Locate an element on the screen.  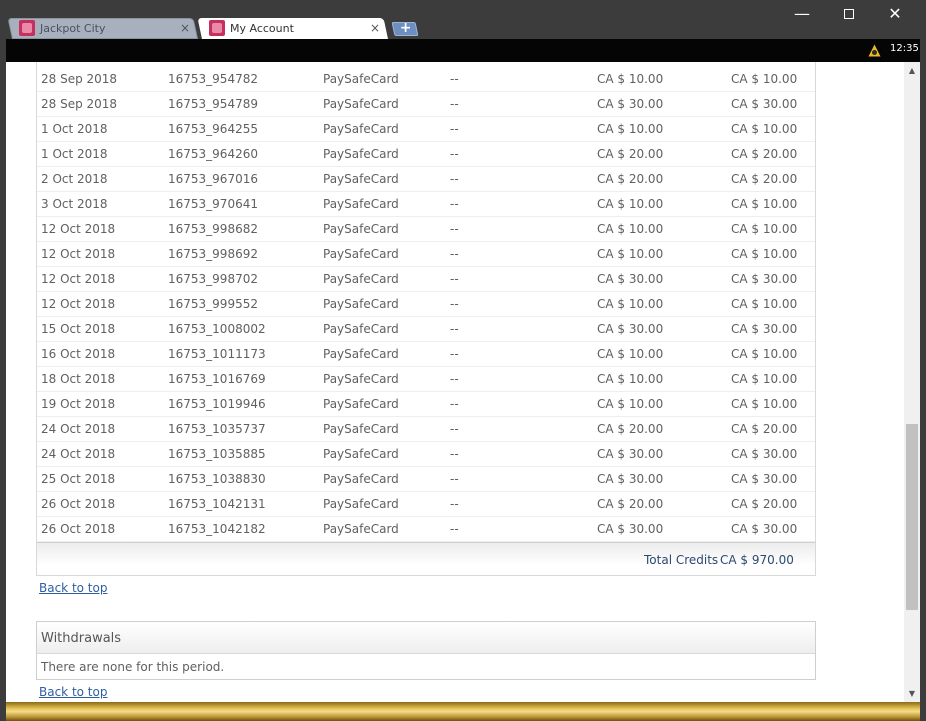
browser-titlebar: Jackpot City × My Account × + — ✕ is located at coordinates (463, 19).